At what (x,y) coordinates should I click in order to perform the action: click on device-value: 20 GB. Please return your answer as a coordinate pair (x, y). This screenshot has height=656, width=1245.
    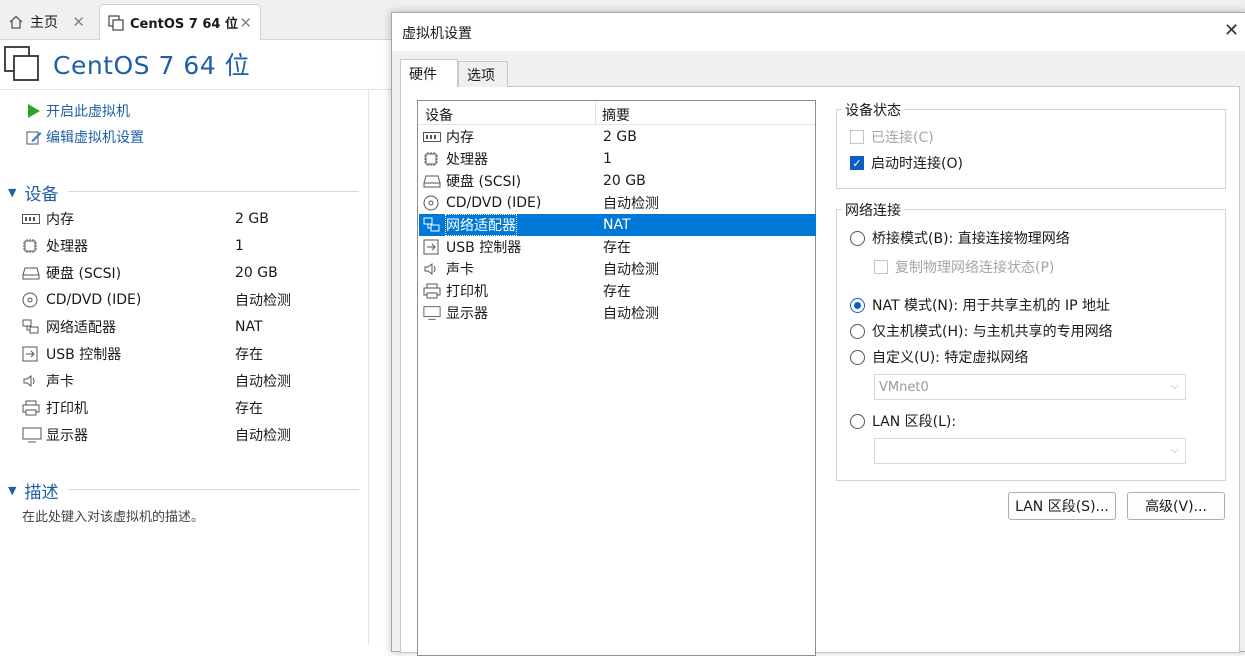
    Looking at the image, I should click on (256, 273).